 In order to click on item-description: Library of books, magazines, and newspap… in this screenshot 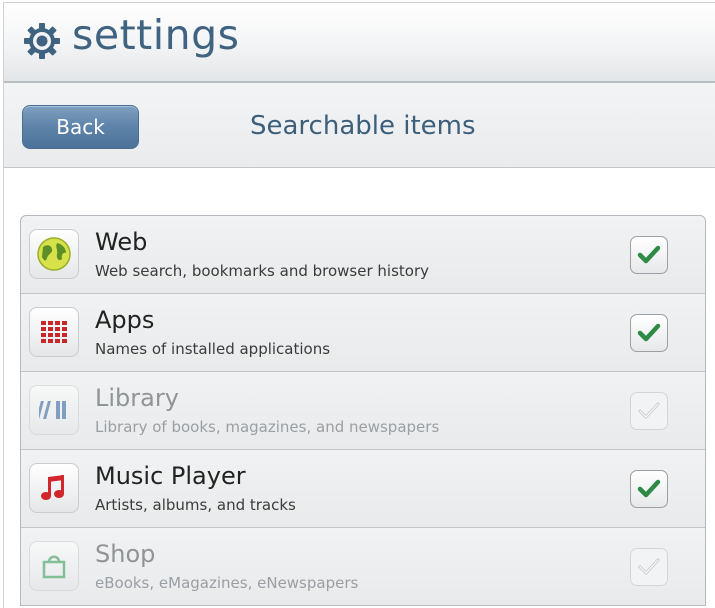, I will do `click(267, 427)`.